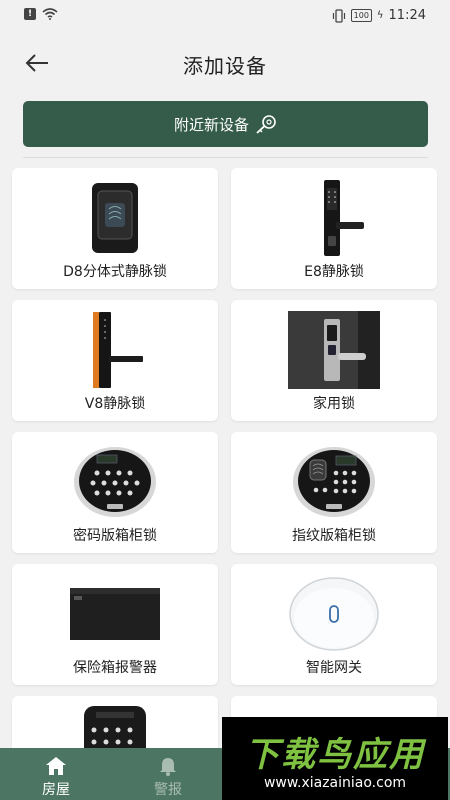  Describe the element at coordinates (335, 755) in the screenshot. I see `watermark-title: 下载鸟应用` at that location.